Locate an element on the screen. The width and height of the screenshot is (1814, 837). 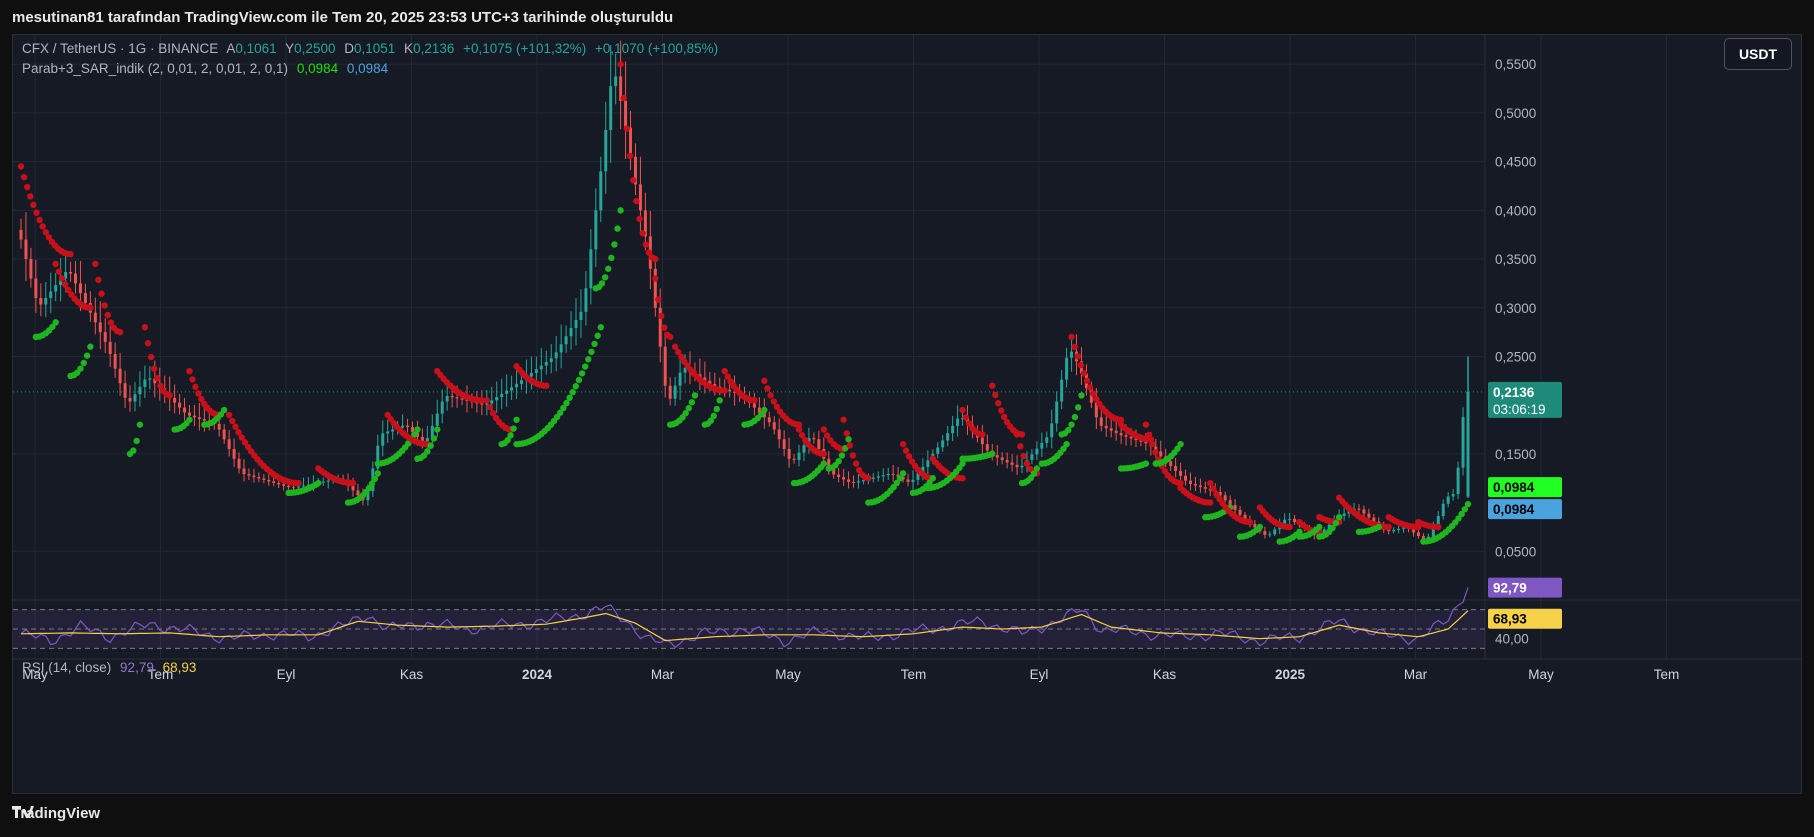
time-tick-label: Eyl is located at coordinates (286, 674).